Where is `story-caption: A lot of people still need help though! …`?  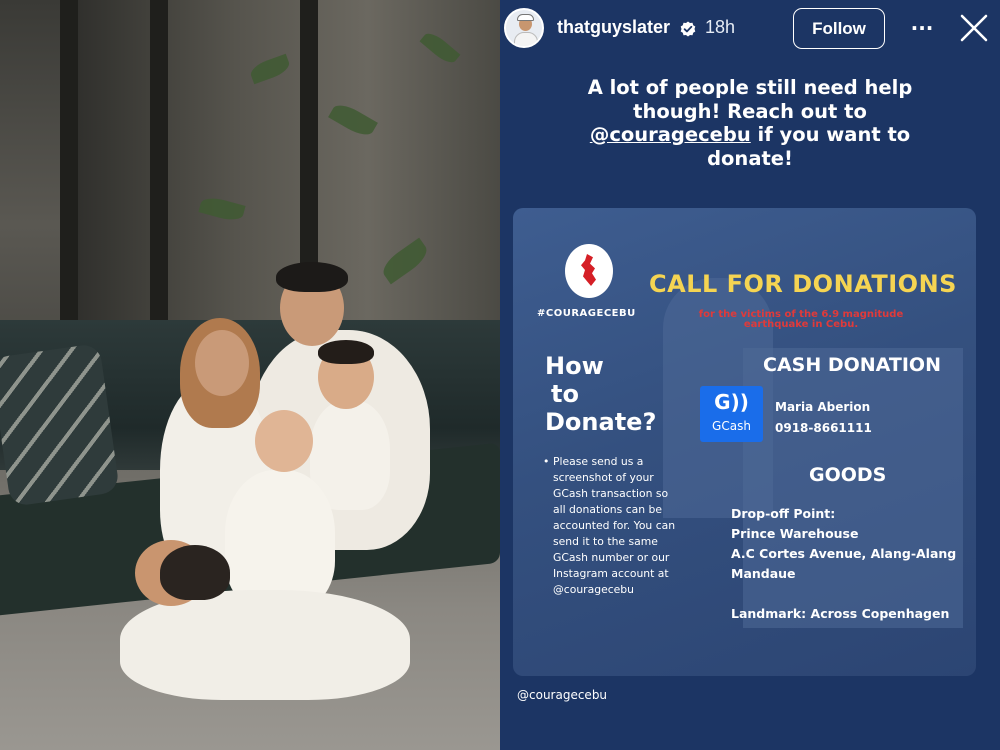
story-caption: A lot of people still need help though! … is located at coordinates (750, 123).